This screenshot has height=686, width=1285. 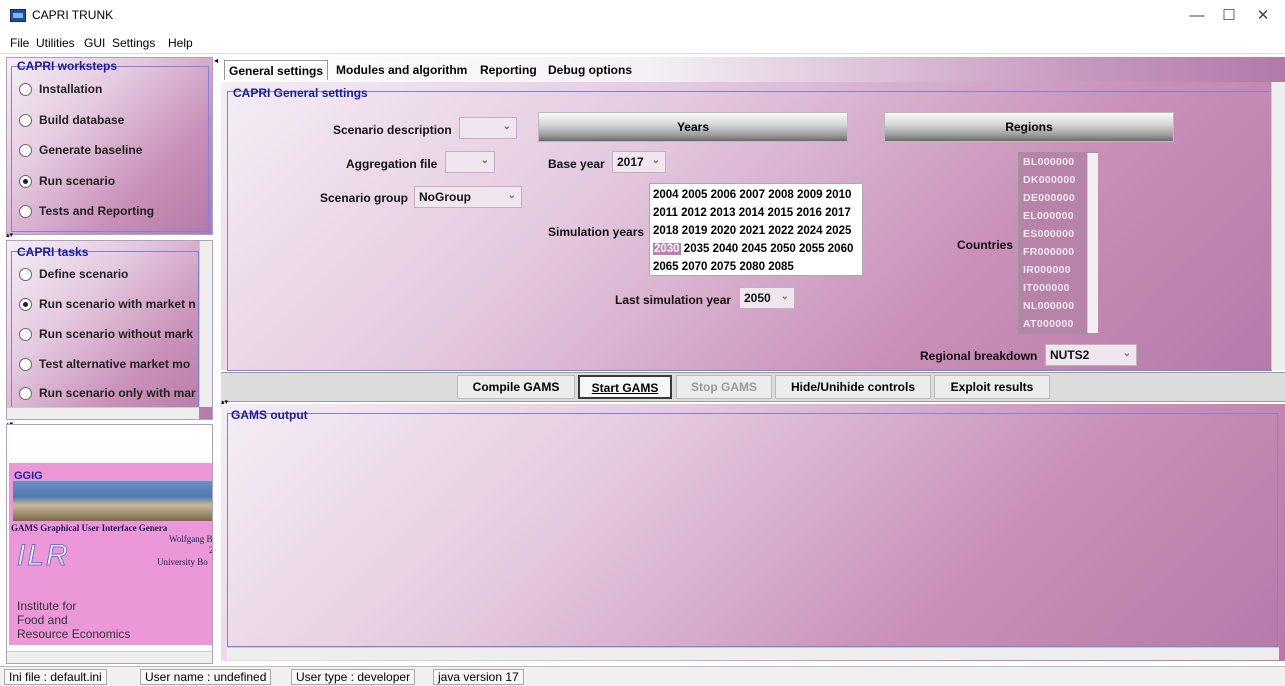 What do you see at coordinates (1054, 236) in the screenshot?
I see `country-item: ES000000` at bounding box center [1054, 236].